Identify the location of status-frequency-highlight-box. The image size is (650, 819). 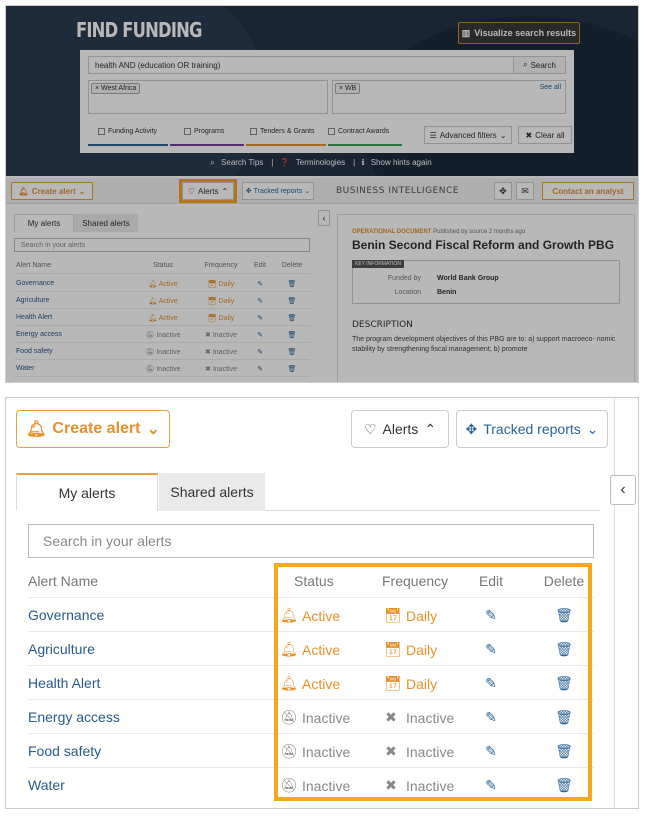
(433, 682).